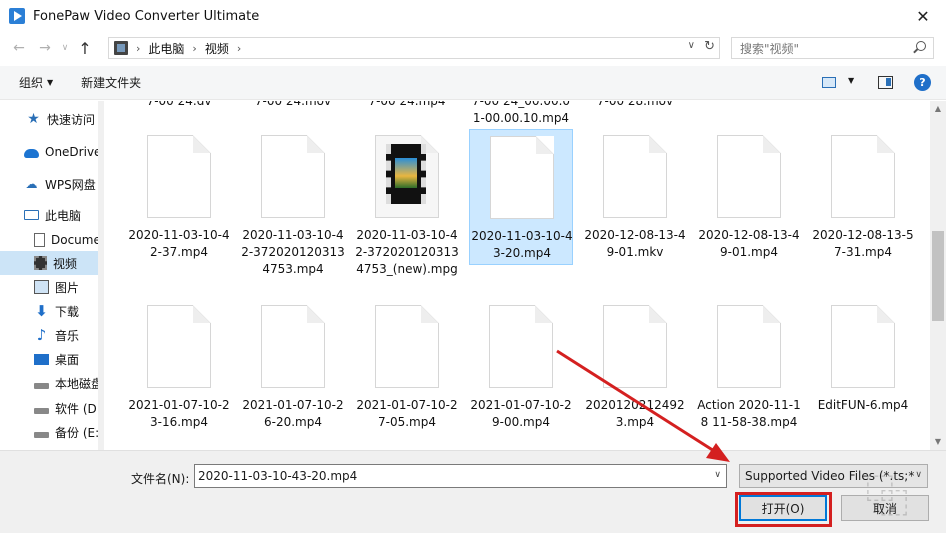  I want to click on sidebar-item-disk-e: 备份 (E:), so click(49, 432).